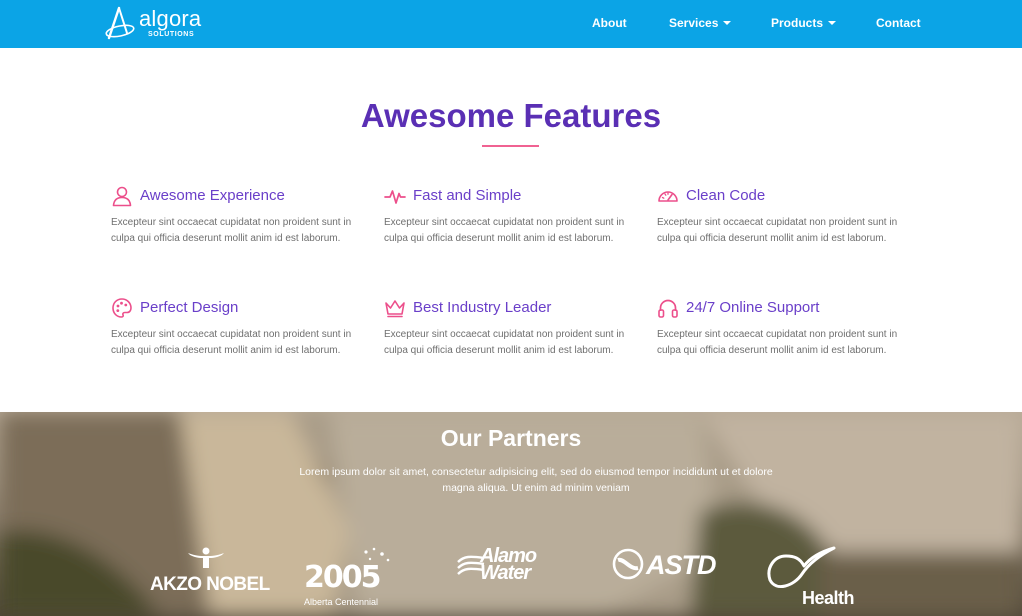 The image size is (1022, 616). I want to click on nav-services: Services, so click(700, 23).